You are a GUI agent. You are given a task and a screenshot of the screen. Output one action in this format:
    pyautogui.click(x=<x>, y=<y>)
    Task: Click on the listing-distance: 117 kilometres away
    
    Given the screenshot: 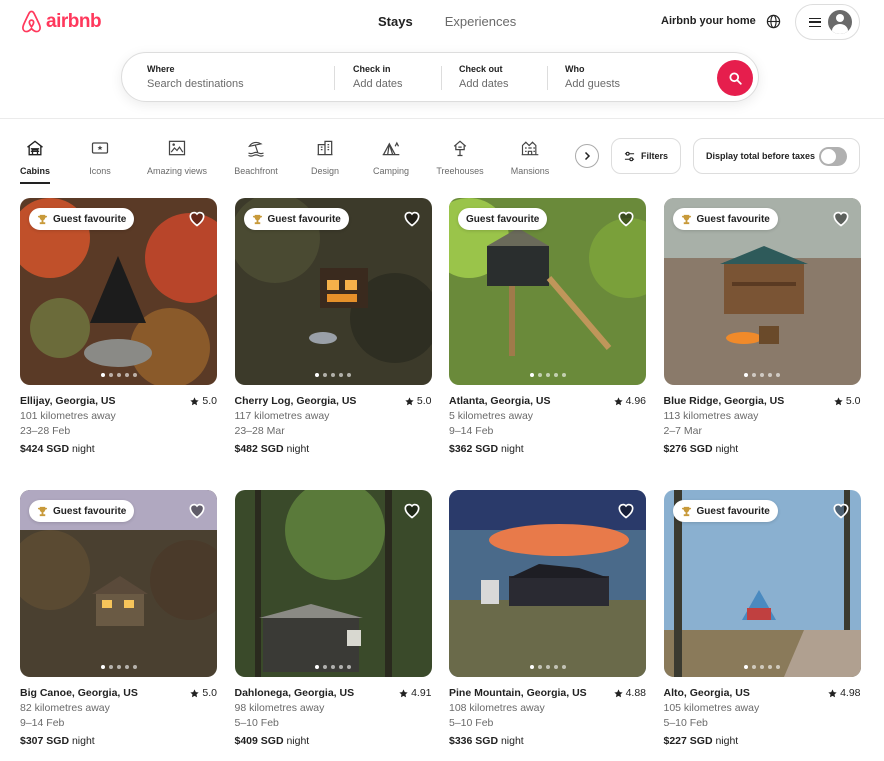 What is the action you would take?
    pyautogui.click(x=282, y=416)
    